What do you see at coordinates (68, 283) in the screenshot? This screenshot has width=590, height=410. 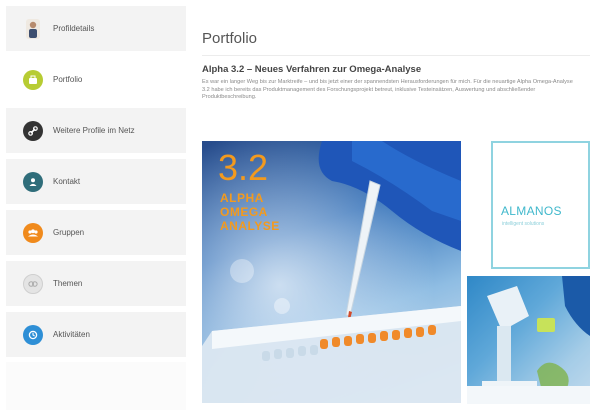 I see `sidebar-item-label: Themen` at bounding box center [68, 283].